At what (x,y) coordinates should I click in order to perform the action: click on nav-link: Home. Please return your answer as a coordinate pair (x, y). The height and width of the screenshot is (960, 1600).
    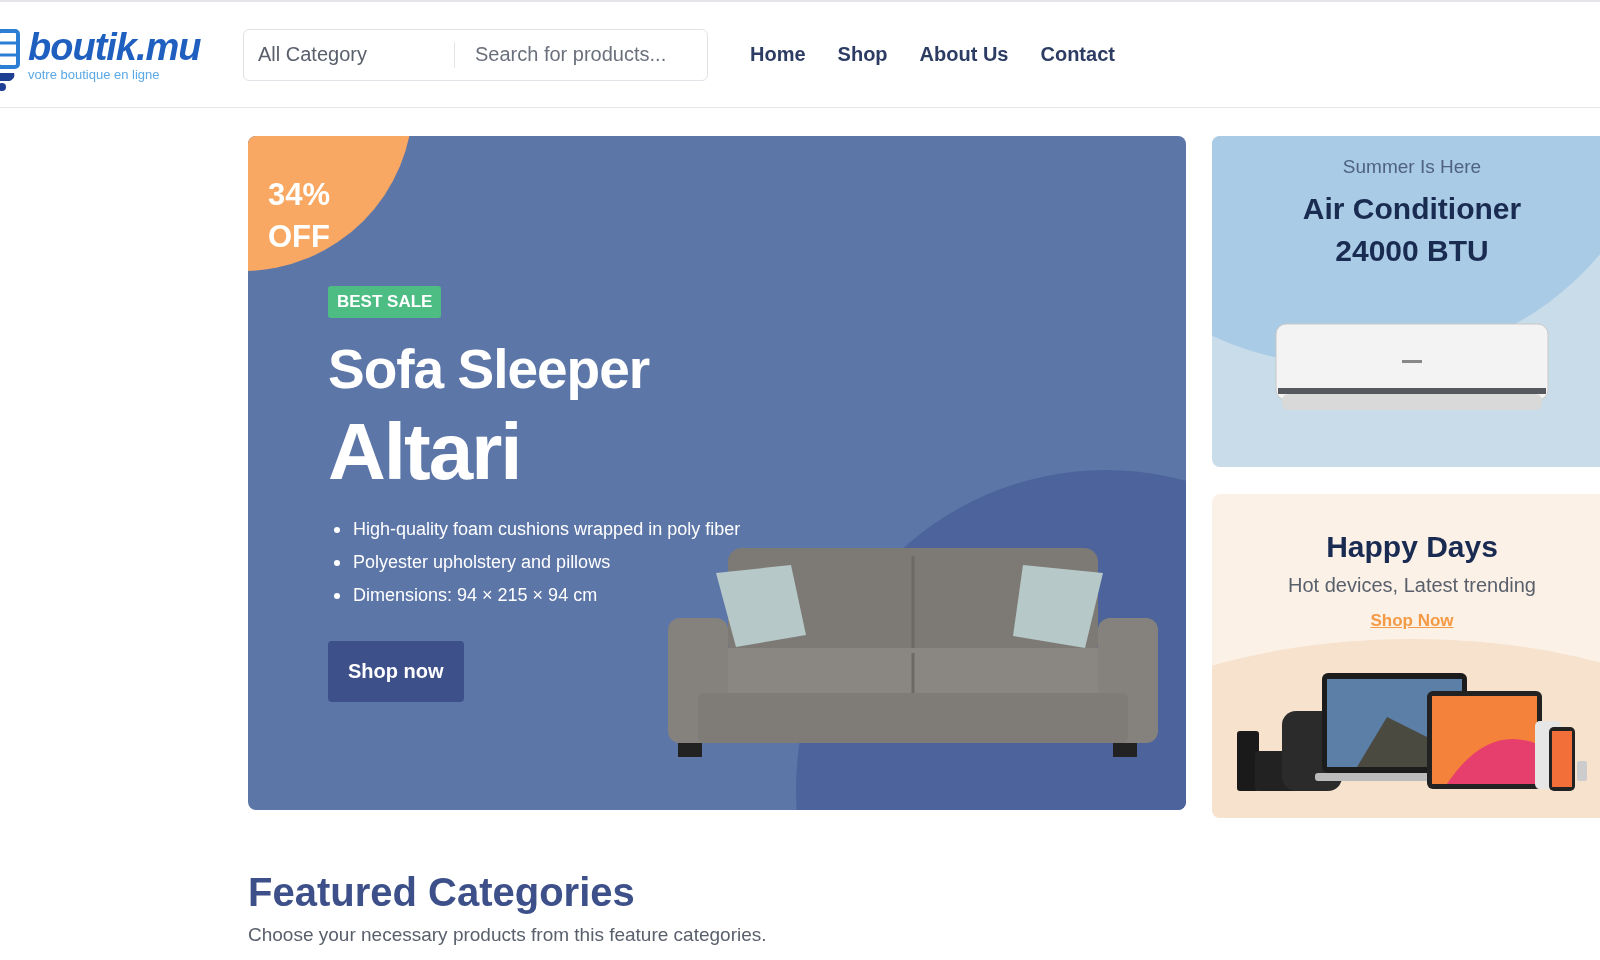
    Looking at the image, I should click on (778, 54).